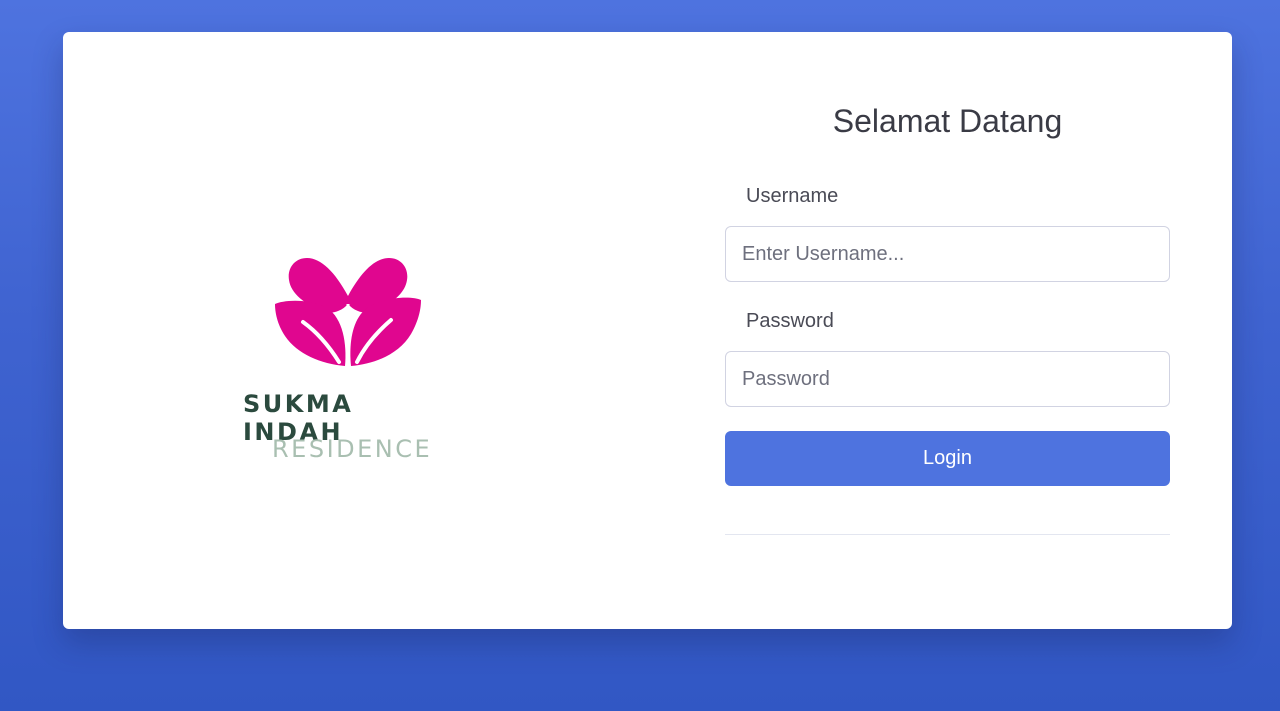  I want to click on lotus-heart-icon, so click(348, 312).